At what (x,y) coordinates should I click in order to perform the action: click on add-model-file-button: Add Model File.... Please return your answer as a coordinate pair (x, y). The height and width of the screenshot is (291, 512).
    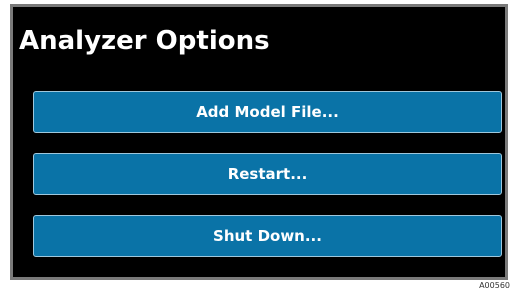
    Looking at the image, I should click on (267, 112).